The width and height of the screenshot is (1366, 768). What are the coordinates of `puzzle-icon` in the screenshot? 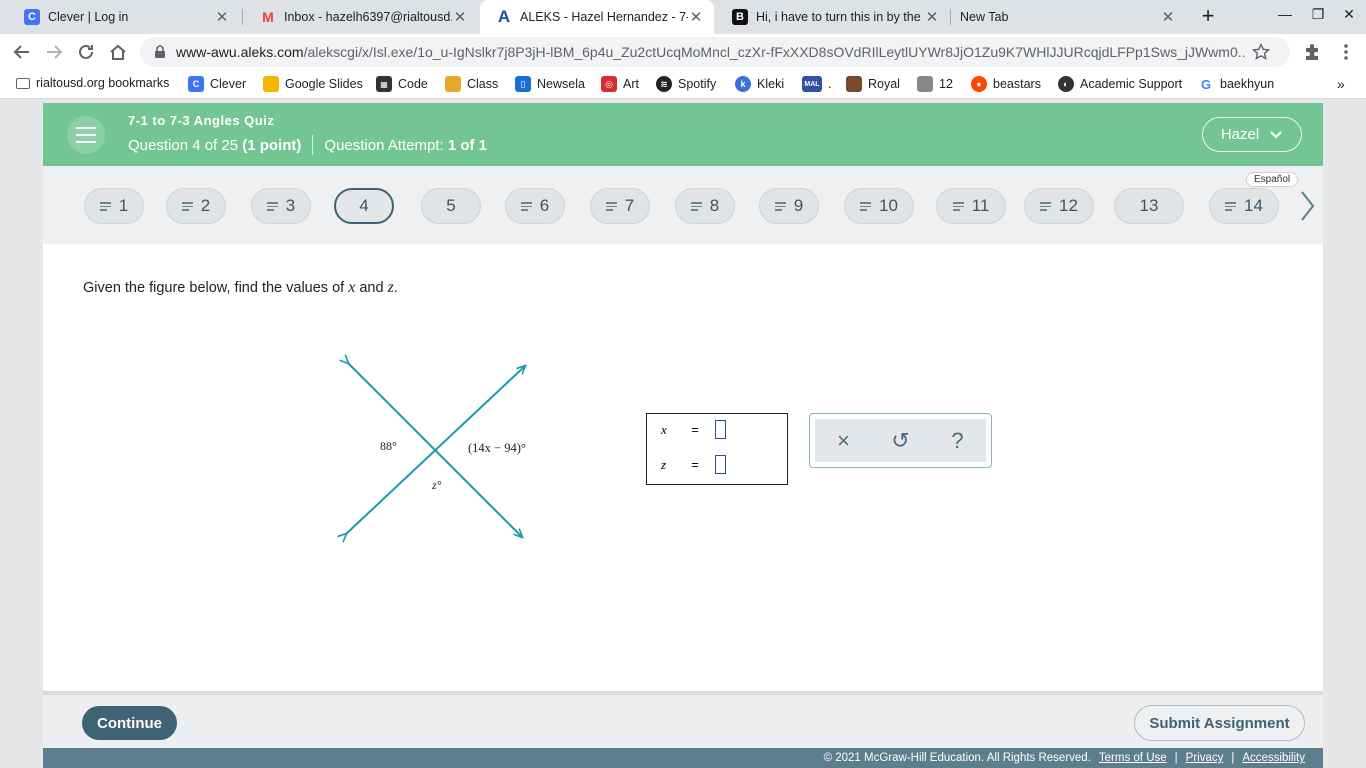 It's located at (1312, 52).